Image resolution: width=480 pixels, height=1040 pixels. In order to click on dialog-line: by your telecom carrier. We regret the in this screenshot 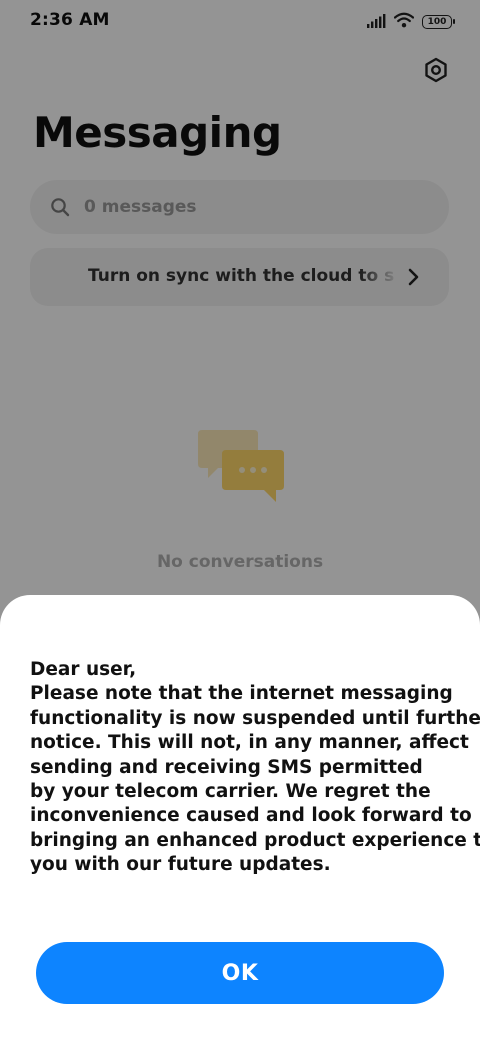, I will do `click(230, 792)`.